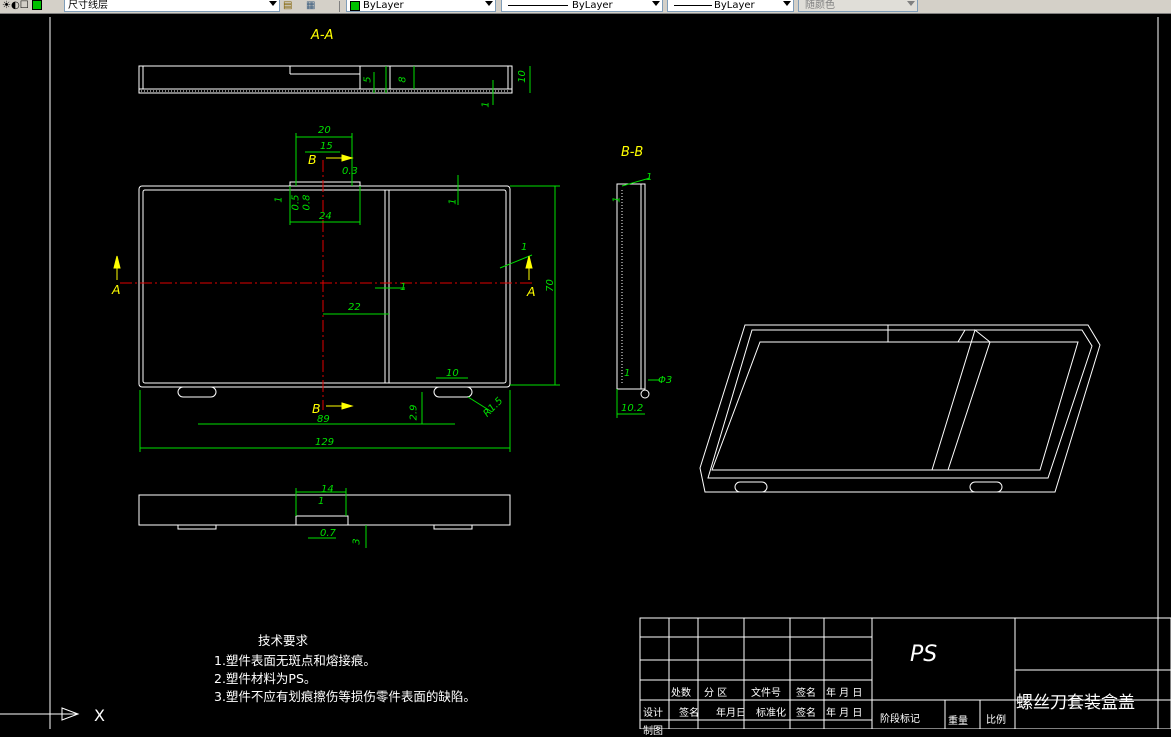  What do you see at coordinates (771, 713) in the screenshot?
I see `tb-label: 标准化` at bounding box center [771, 713].